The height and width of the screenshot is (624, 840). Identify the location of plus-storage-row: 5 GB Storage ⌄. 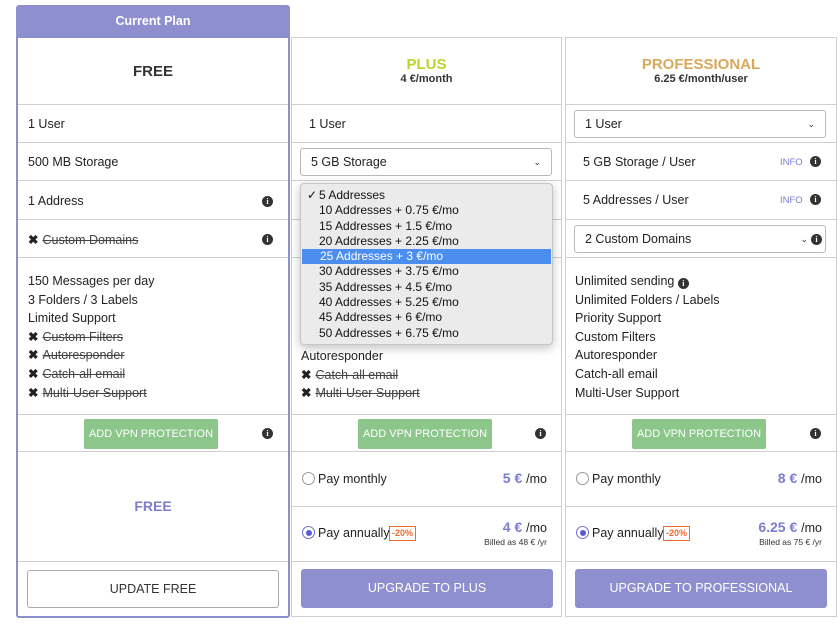
(426, 162).